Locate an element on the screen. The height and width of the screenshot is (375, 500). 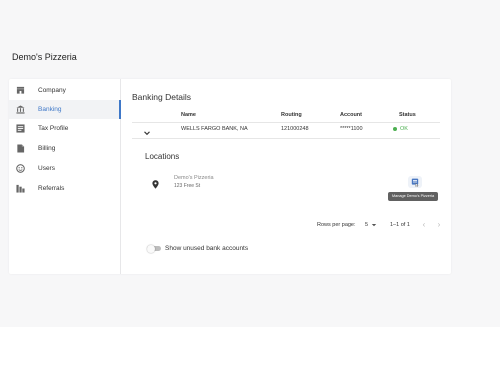
chevron-down-icon is located at coordinates (147, 133).